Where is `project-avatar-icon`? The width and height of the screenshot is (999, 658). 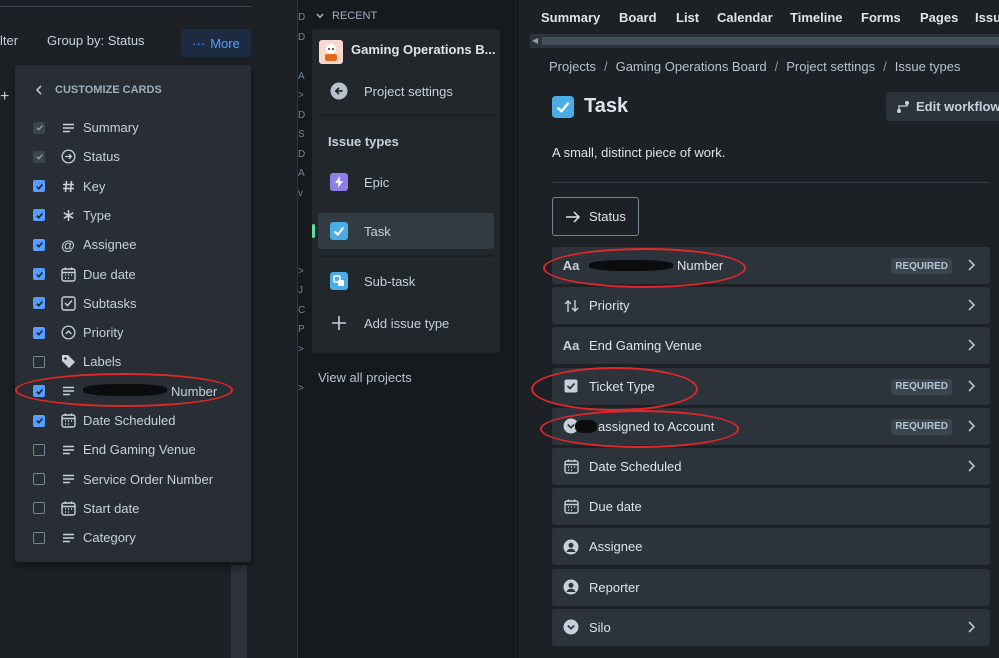 project-avatar-icon is located at coordinates (331, 52).